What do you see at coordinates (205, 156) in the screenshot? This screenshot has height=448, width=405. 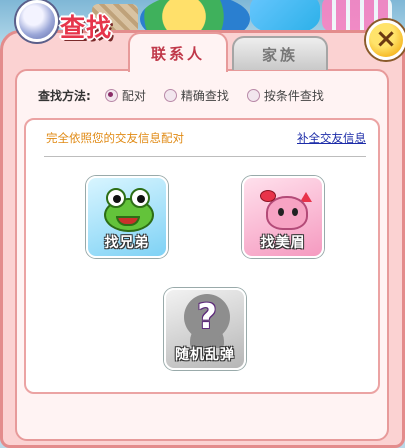 I see `divider` at bounding box center [205, 156].